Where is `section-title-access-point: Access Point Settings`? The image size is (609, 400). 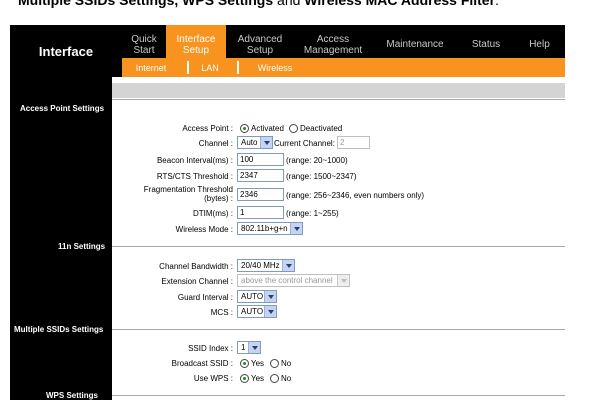 section-title-access-point: Access Point Settings is located at coordinates (62, 108).